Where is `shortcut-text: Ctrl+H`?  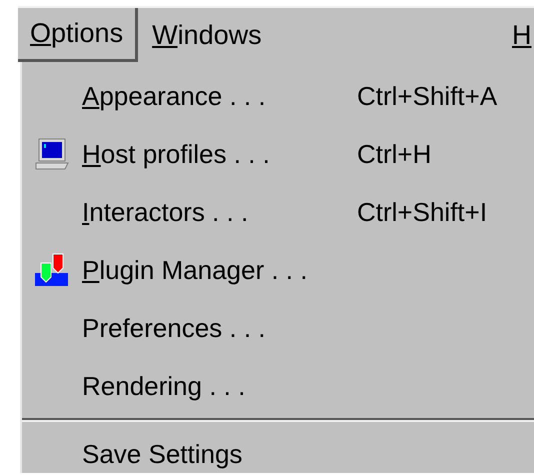 shortcut-text: Ctrl+H is located at coordinates (394, 154).